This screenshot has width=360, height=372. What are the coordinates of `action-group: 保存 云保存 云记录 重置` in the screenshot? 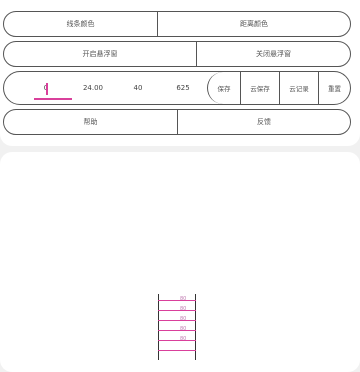 It's located at (278, 88).